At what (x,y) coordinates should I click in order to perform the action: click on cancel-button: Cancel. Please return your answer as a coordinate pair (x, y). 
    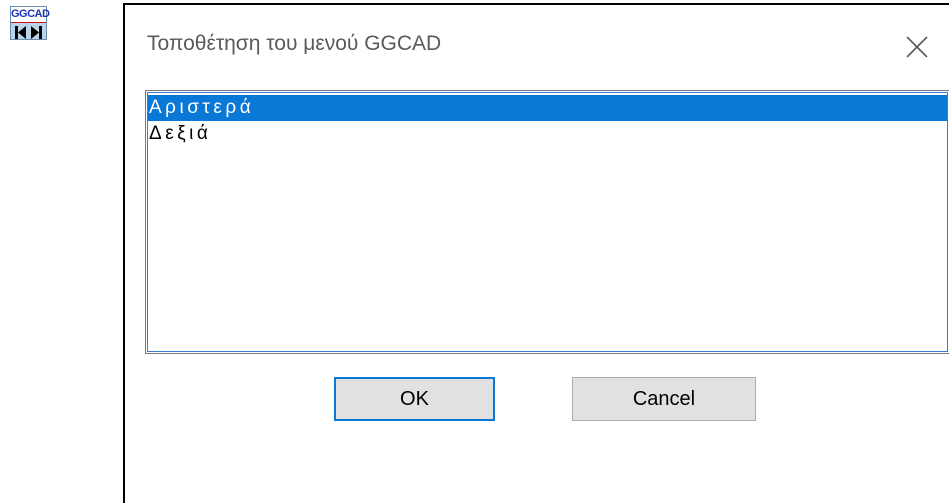
    Looking at the image, I should click on (664, 399).